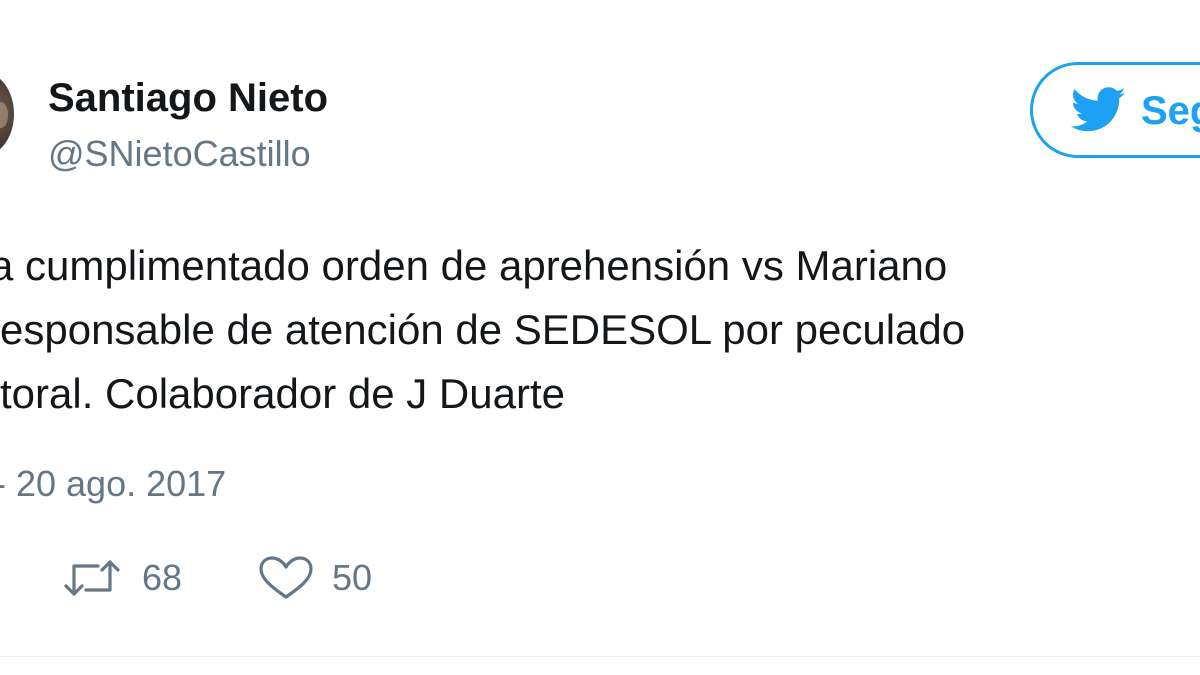 The height and width of the screenshot is (675, 1200). I want to click on follow-button: Seg, so click(1115, 110).